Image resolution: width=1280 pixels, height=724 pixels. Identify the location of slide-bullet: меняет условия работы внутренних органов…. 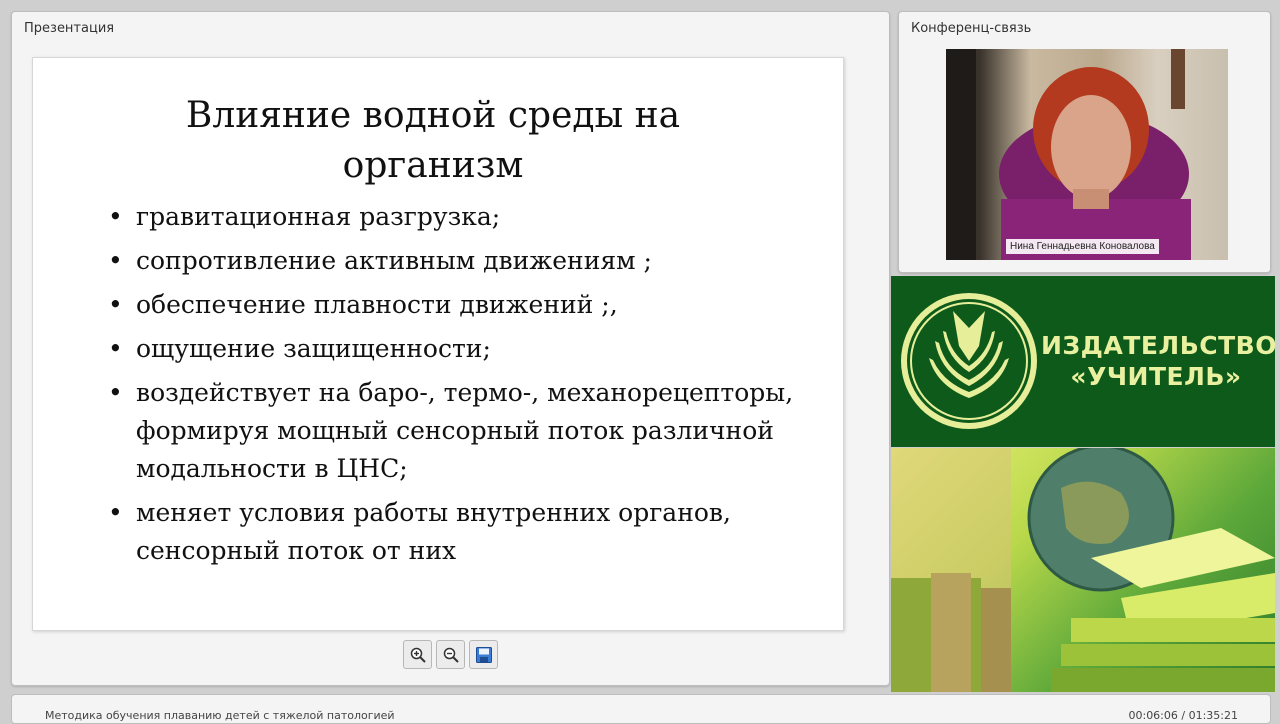
(458, 532).